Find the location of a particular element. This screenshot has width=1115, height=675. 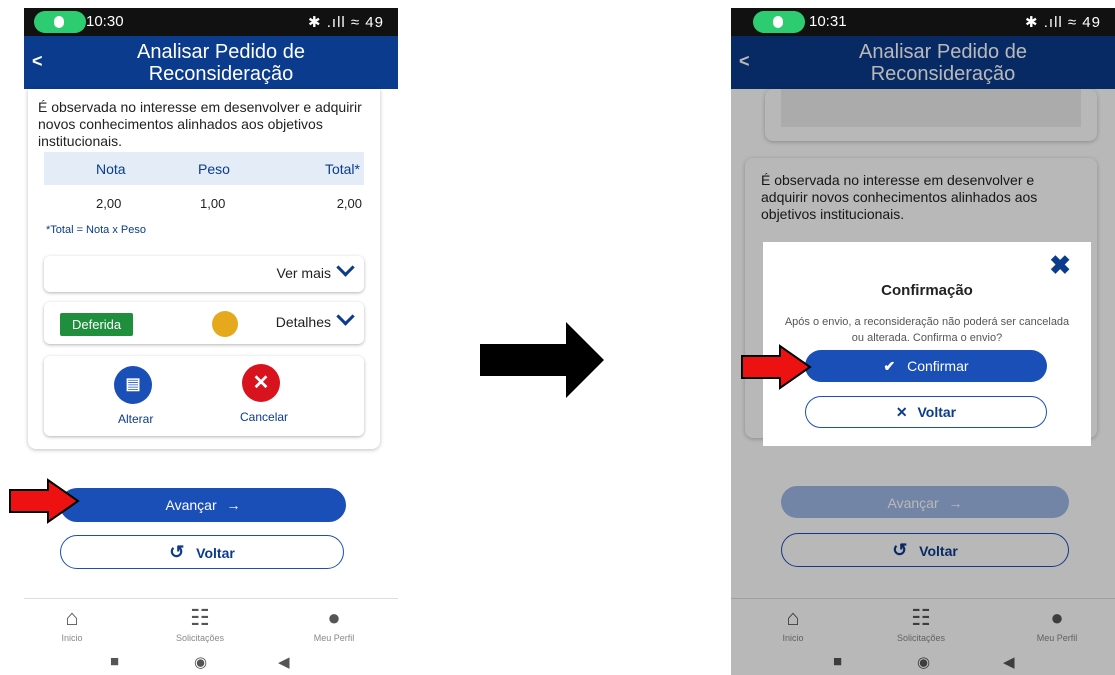

voltar-button: ↺ Voltar is located at coordinates (202, 552).